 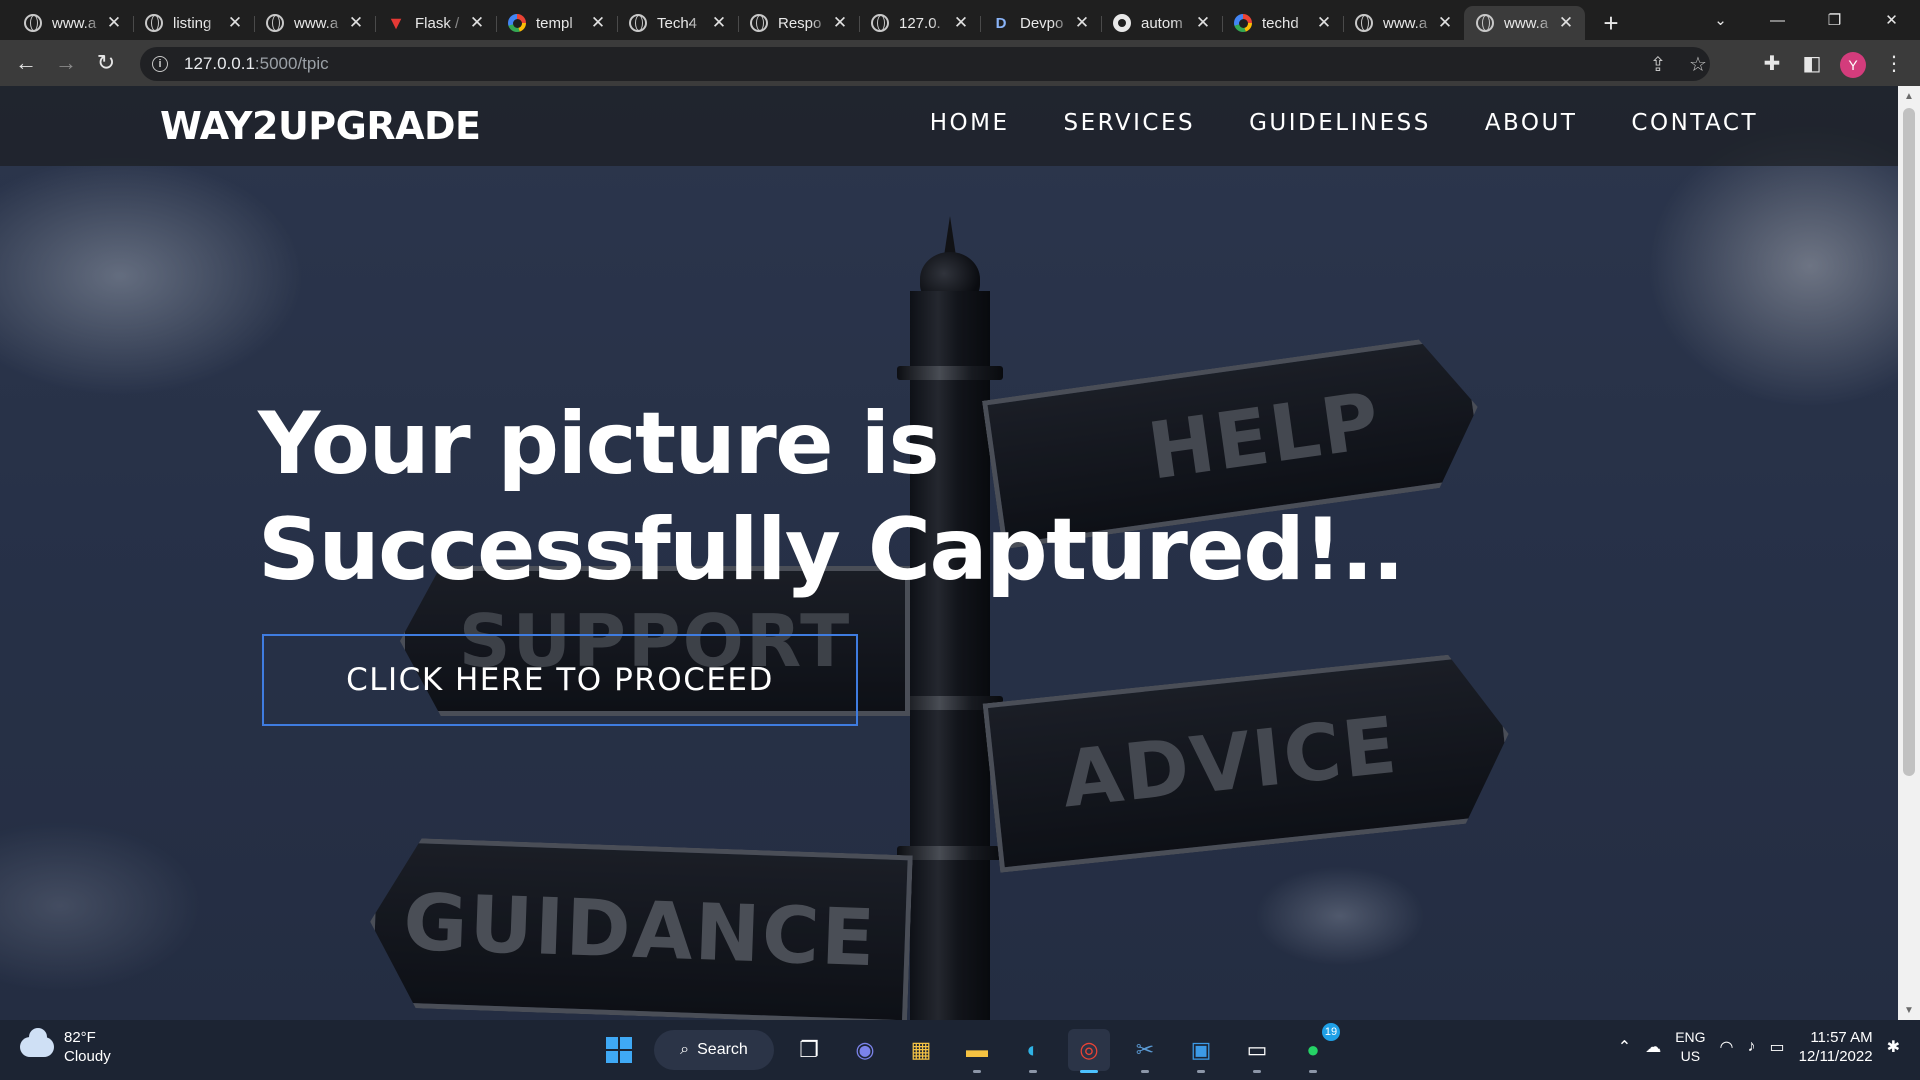 I want to click on scrollbar-thumb, so click(x=1909, y=442).